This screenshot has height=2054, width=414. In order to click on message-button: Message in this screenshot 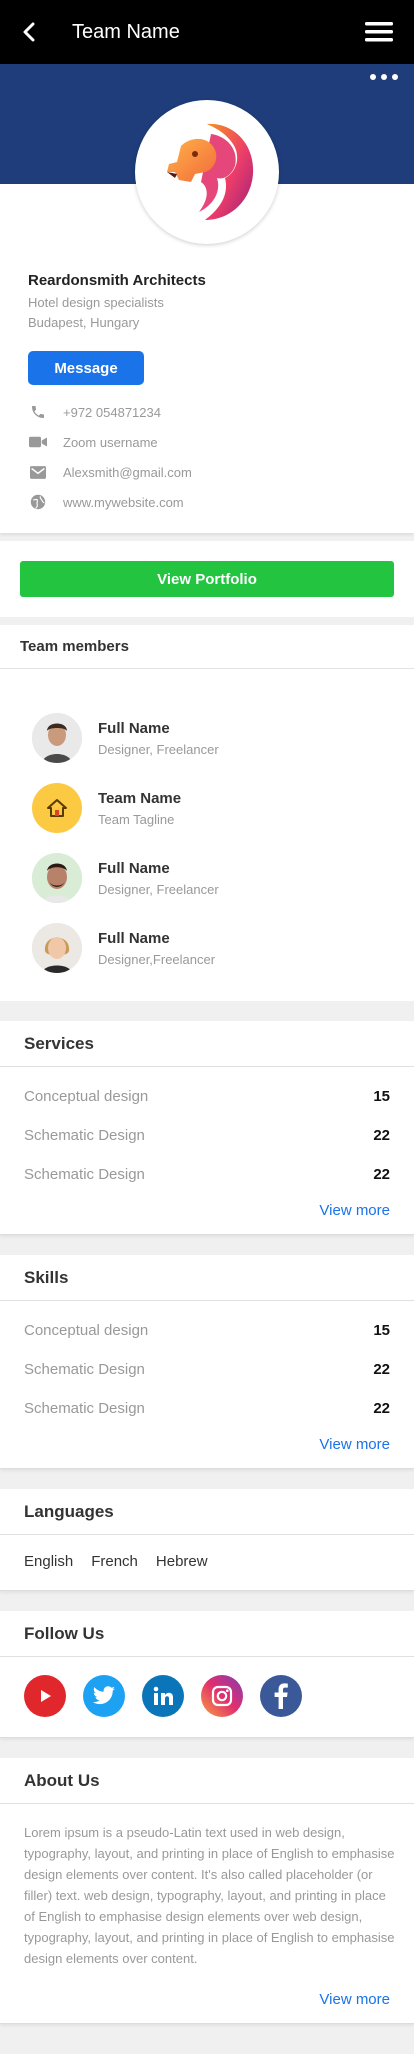, I will do `click(86, 368)`.